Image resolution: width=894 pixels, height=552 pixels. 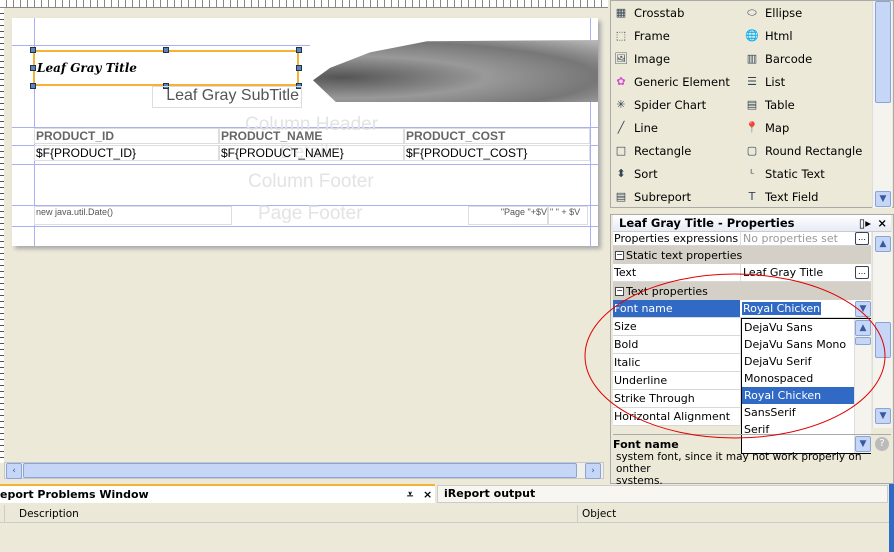 I want to click on palette-item-subreport: ▤ Subreport, so click(x=679, y=197).